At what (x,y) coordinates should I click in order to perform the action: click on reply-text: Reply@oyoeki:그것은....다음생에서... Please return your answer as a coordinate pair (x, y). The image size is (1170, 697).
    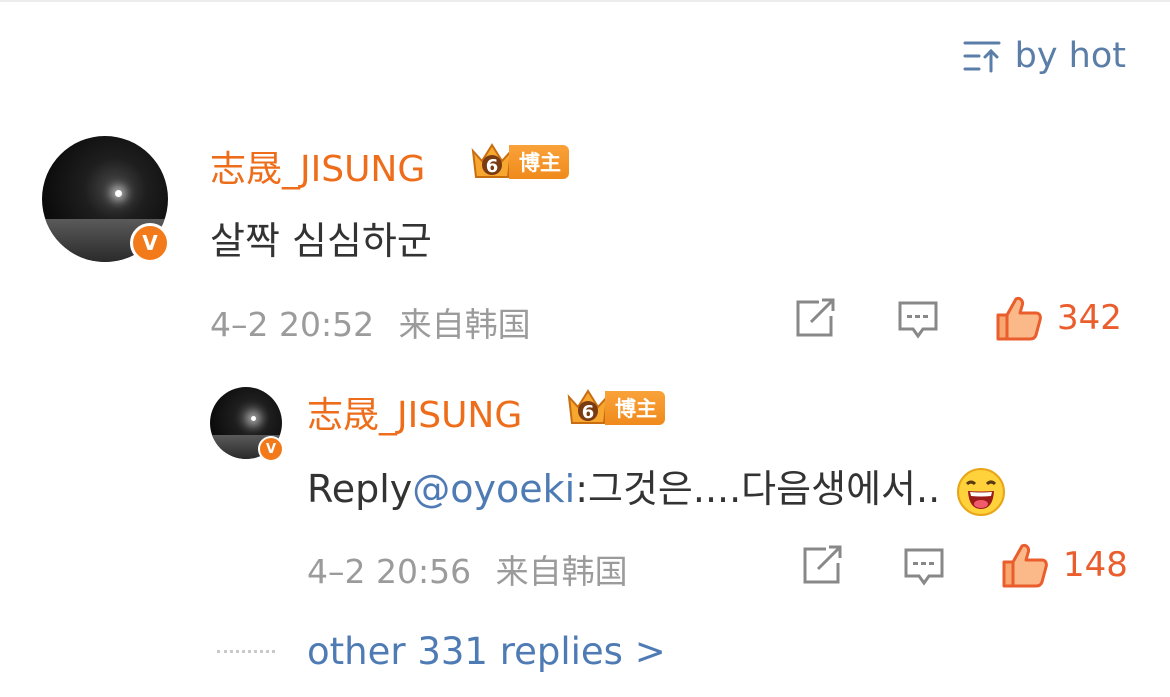
    Looking at the image, I should click on (656, 487).